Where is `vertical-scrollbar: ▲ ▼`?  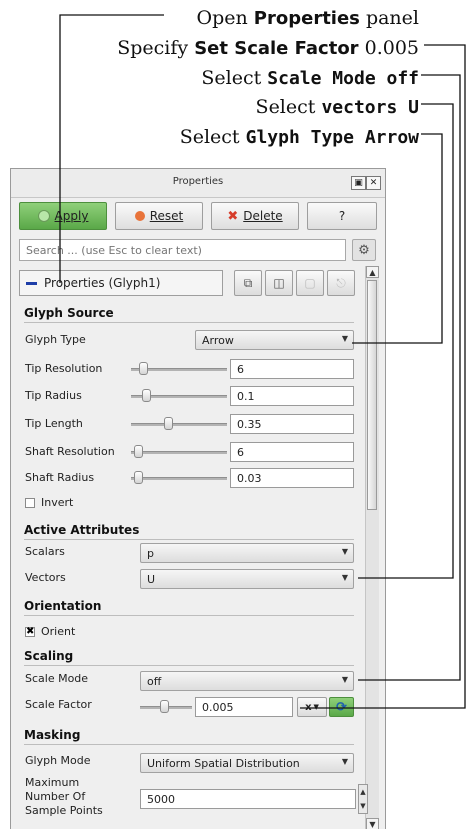
vertical-scrollbar: ▲ ▼ is located at coordinates (372, 547).